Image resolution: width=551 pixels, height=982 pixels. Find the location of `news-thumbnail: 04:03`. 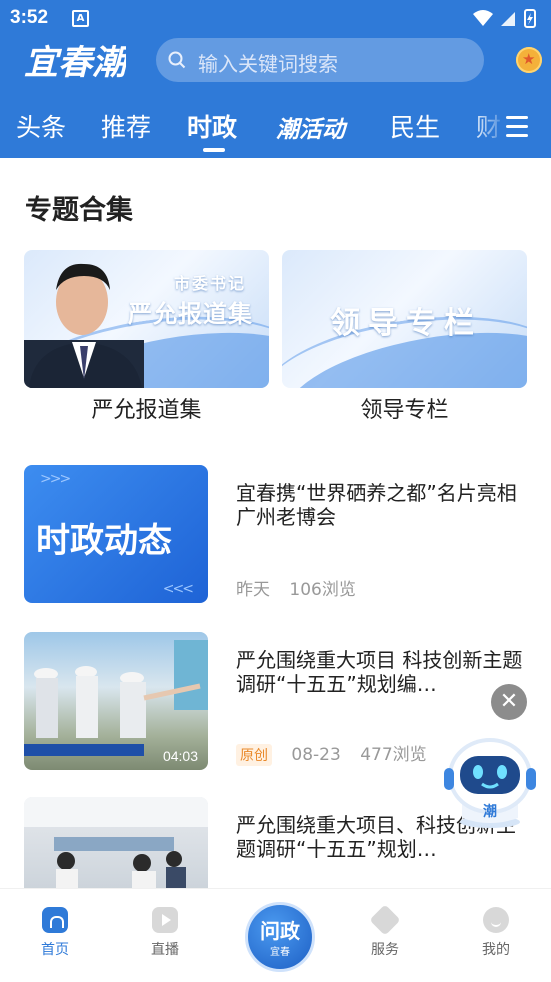

news-thumbnail: 04:03 is located at coordinates (116, 701).